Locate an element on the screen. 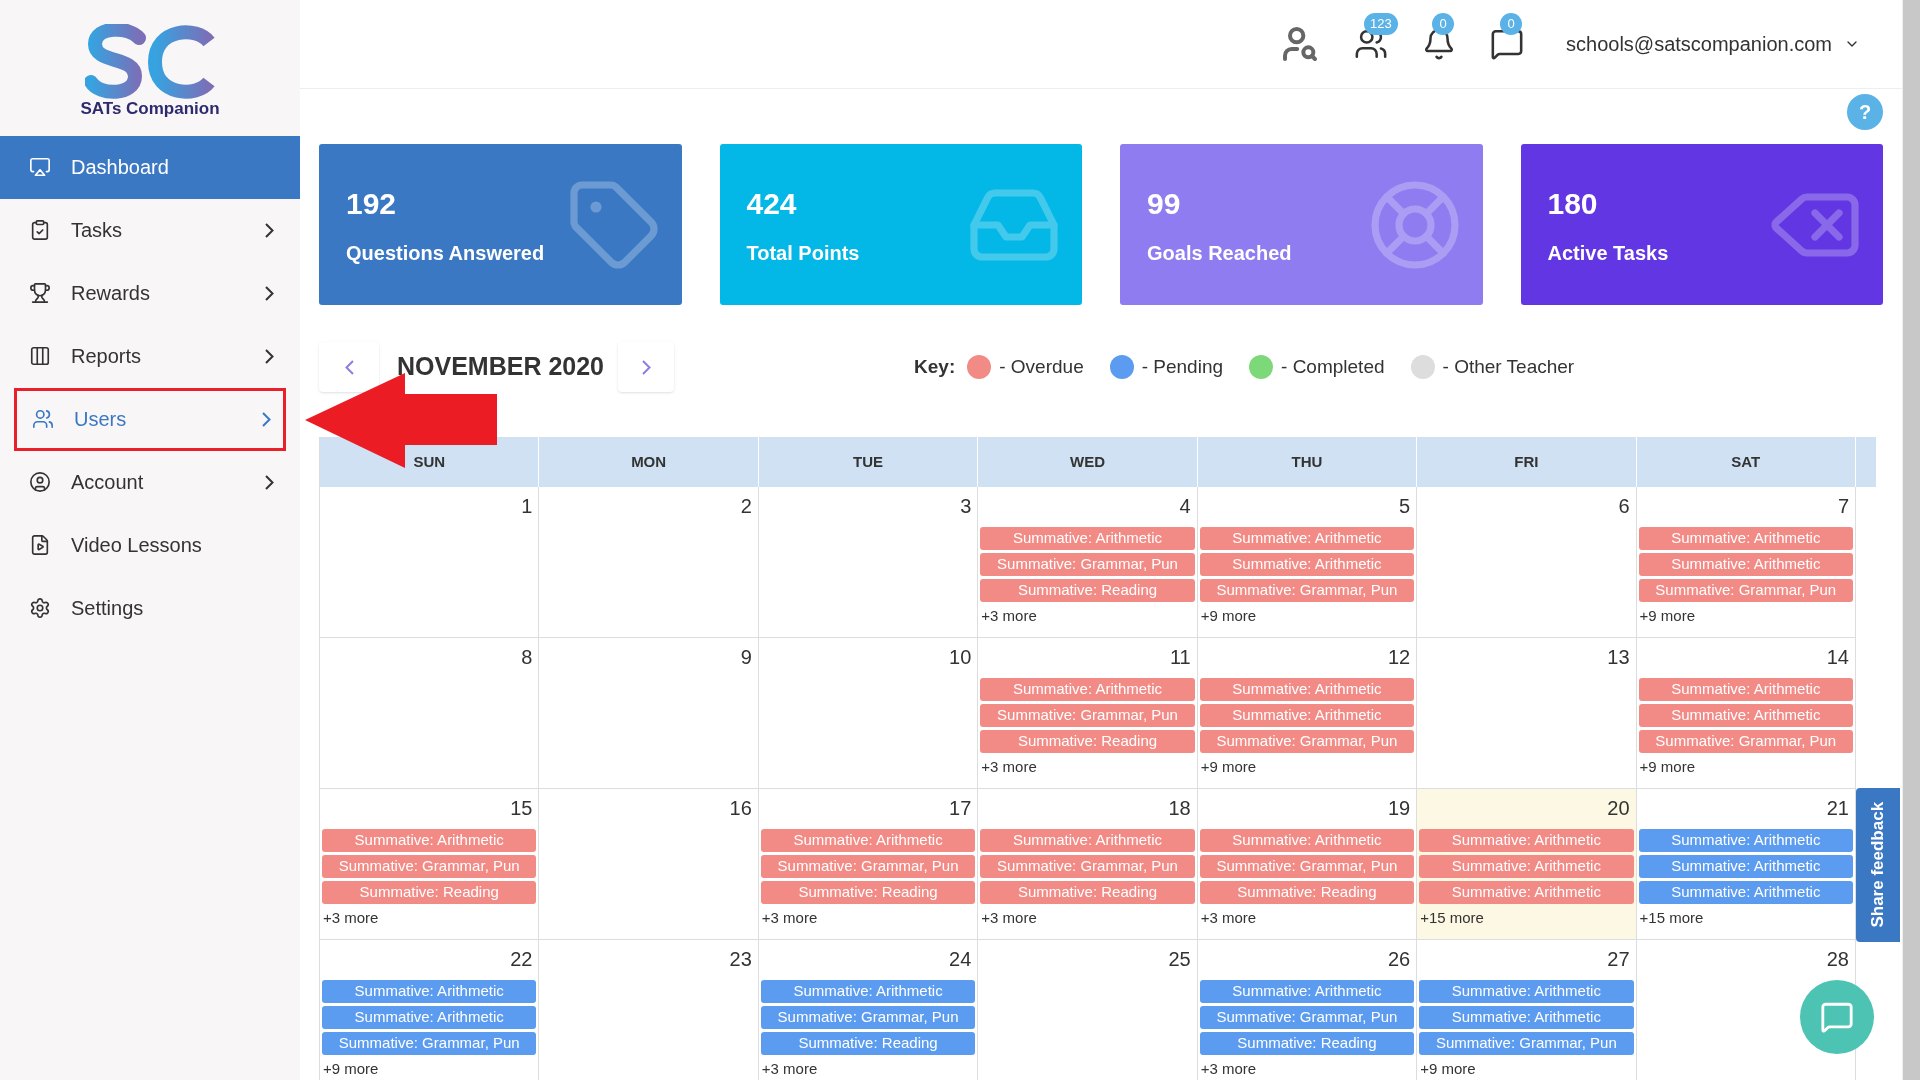 Image resolution: width=1920 pixels, height=1080 pixels. nav-item: Settings is located at coordinates (150, 608).